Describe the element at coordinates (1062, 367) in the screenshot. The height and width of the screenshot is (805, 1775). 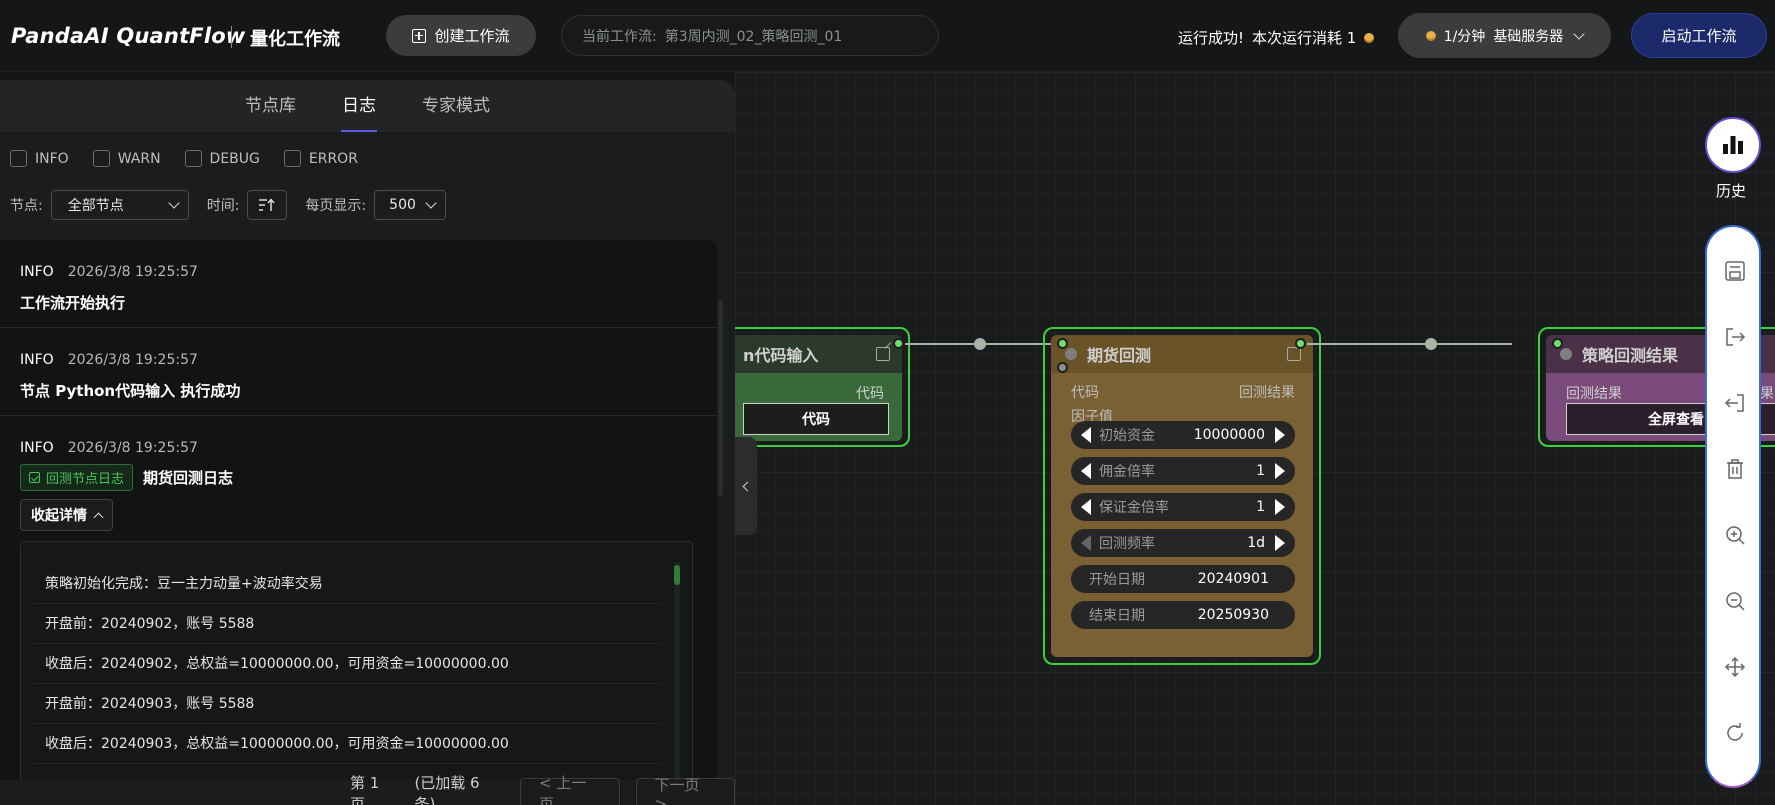
I see `port-factor-in` at that location.